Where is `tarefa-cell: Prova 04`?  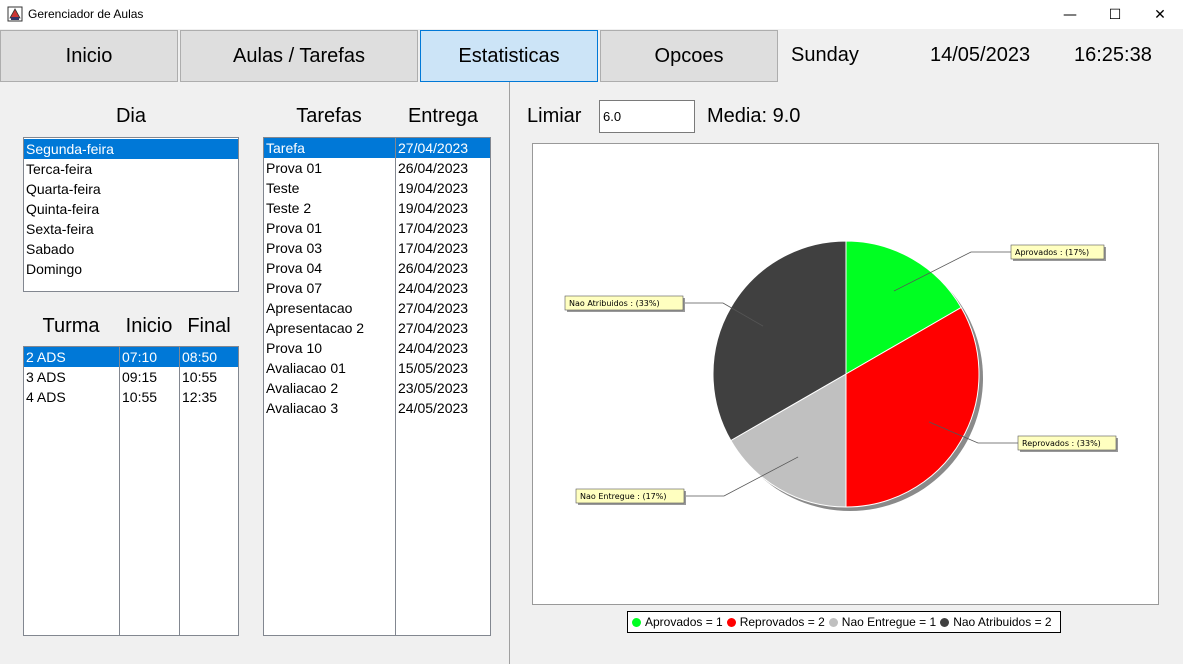
tarefa-cell: Prova 04 is located at coordinates (329, 268).